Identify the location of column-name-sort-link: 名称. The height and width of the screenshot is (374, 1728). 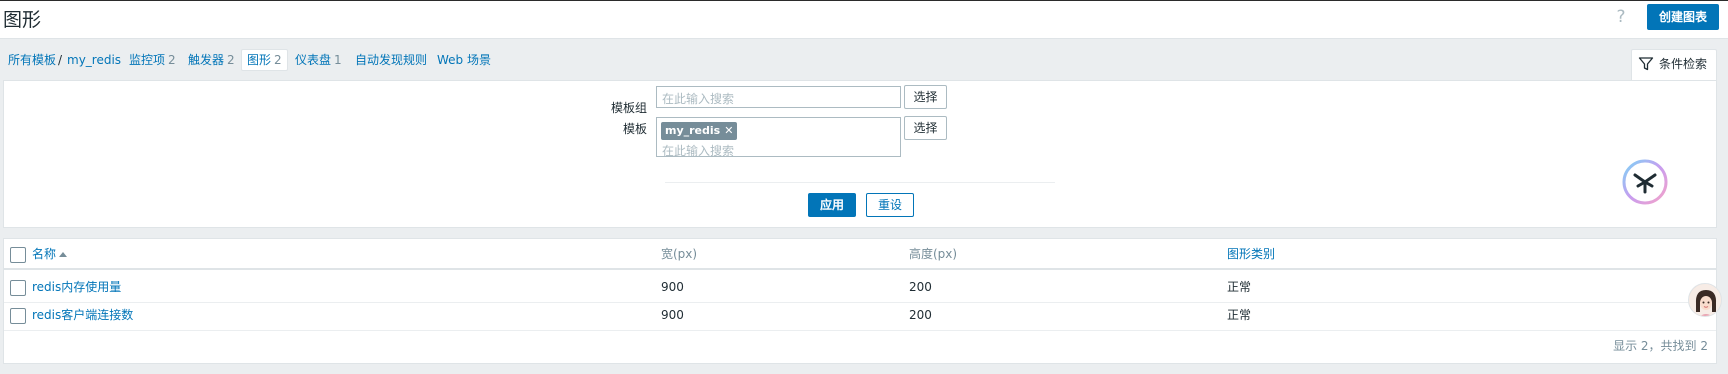
(44, 254).